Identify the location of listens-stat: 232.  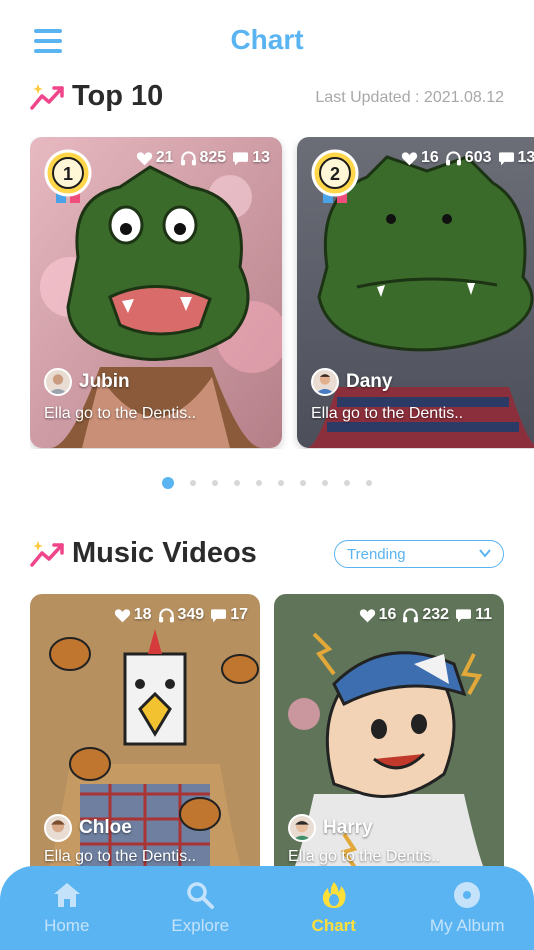
(425, 615).